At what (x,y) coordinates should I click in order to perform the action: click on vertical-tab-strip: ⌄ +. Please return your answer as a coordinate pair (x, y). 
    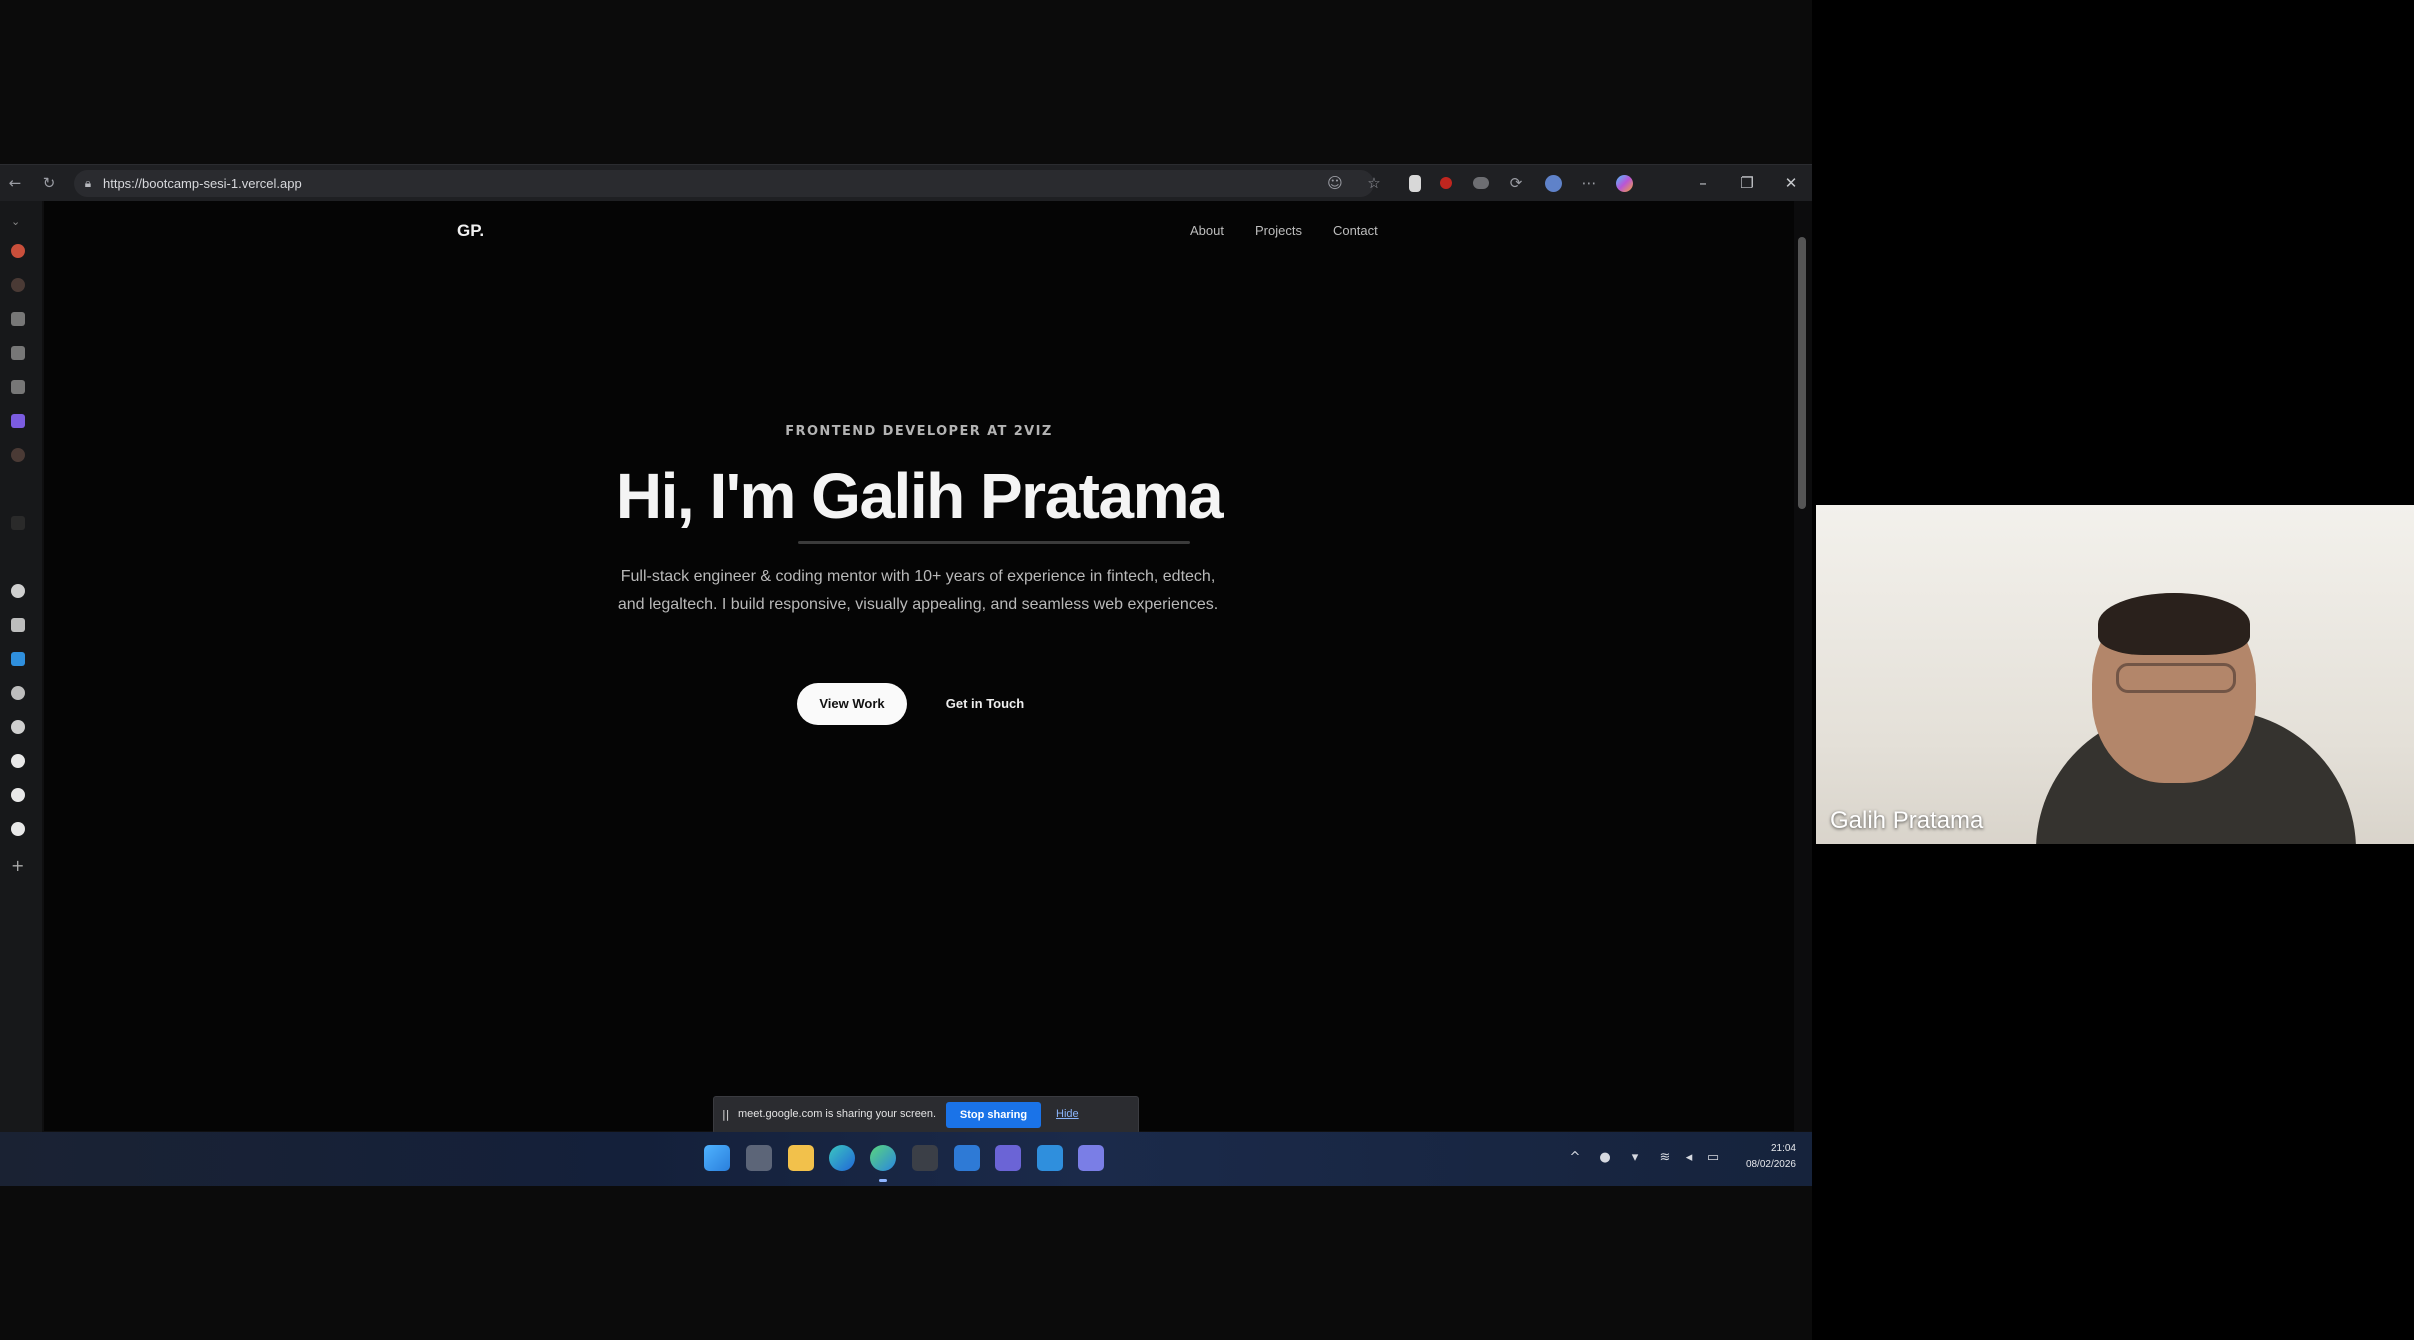
    Looking at the image, I should click on (21, 693).